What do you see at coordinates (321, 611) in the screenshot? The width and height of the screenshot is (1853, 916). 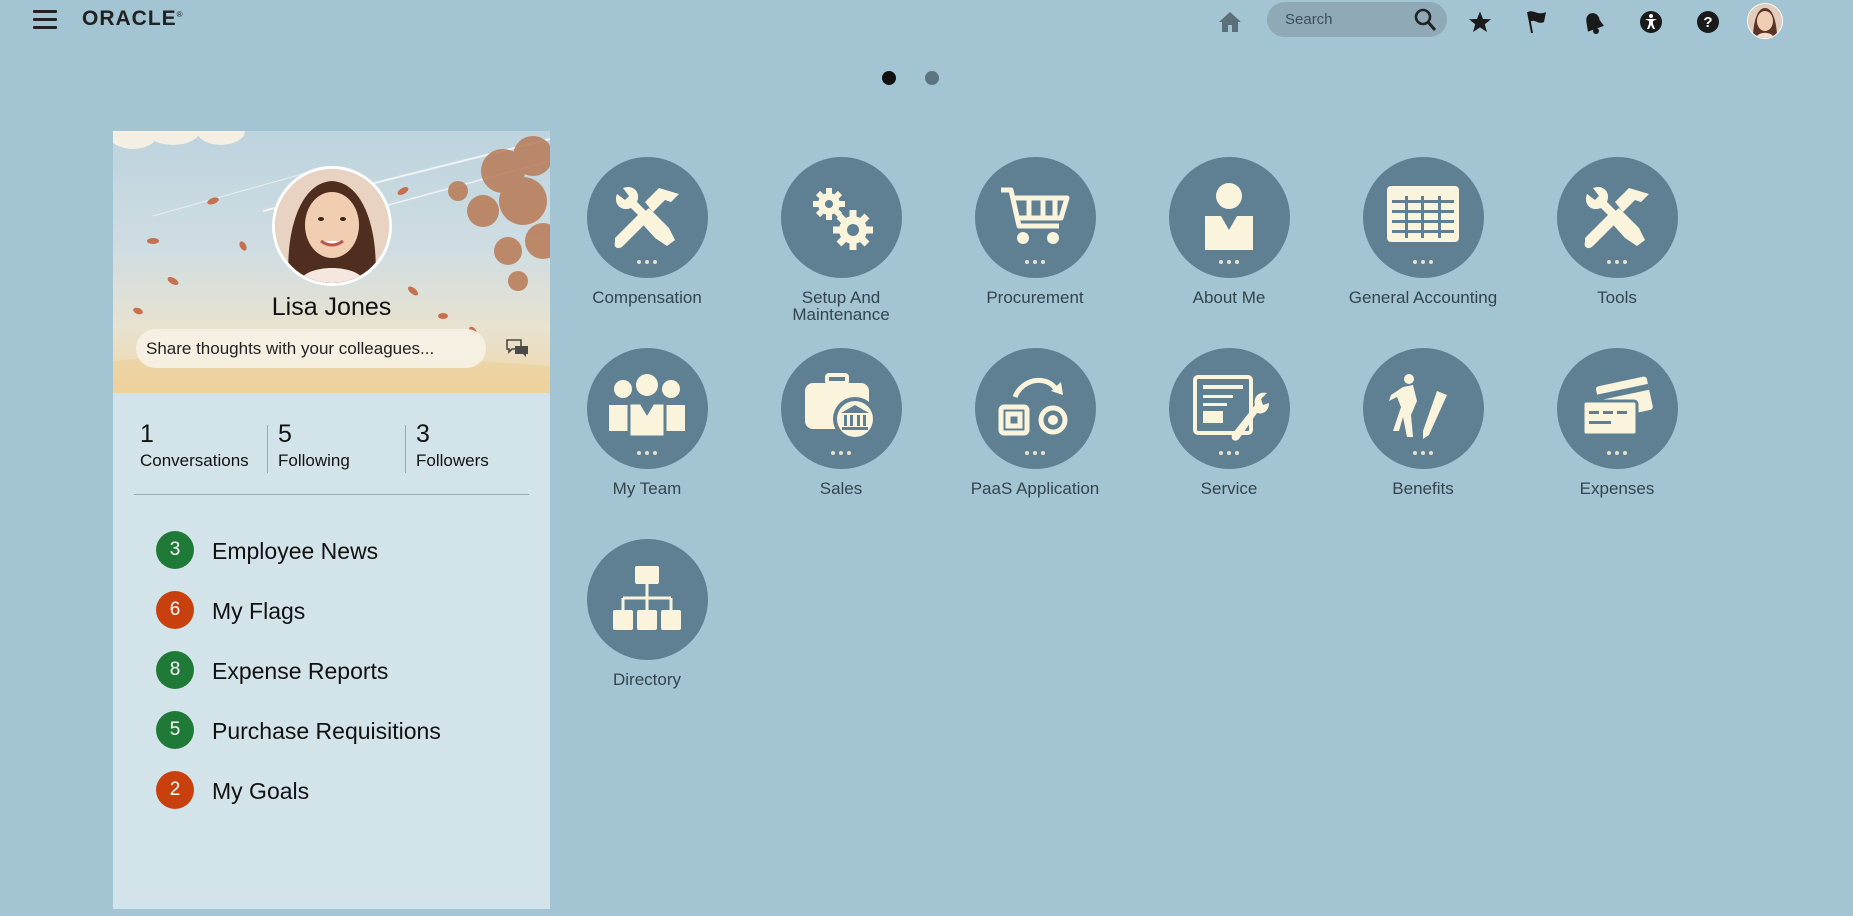 I see `worklist-item-my-flags: 6 My Flags` at bounding box center [321, 611].